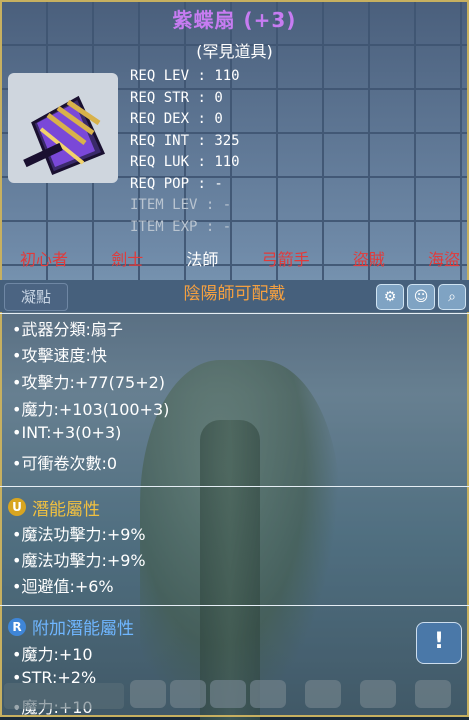 Image resolution: width=469 pixels, height=720 pixels. I want to click on stat-line: •攻擊力:+77(75+2), so click(89, 382).